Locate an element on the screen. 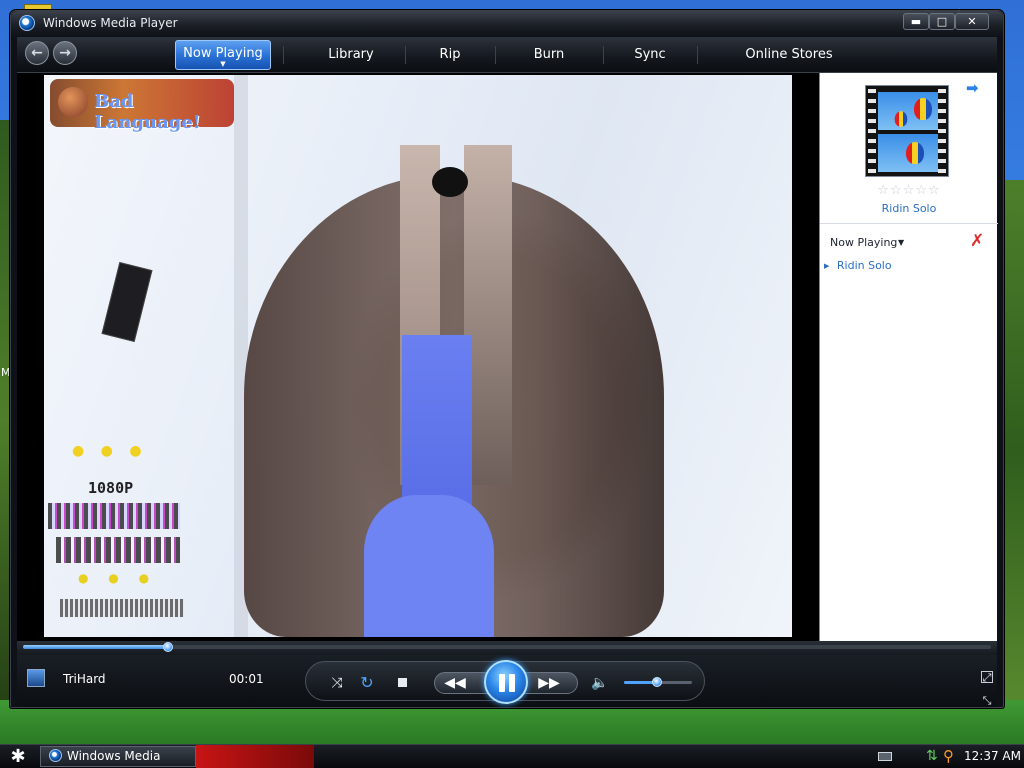 The height and width of the screenshot is (768, 1024). video-watermark-logo: Bad Language! is located at coordinates (142, 106).